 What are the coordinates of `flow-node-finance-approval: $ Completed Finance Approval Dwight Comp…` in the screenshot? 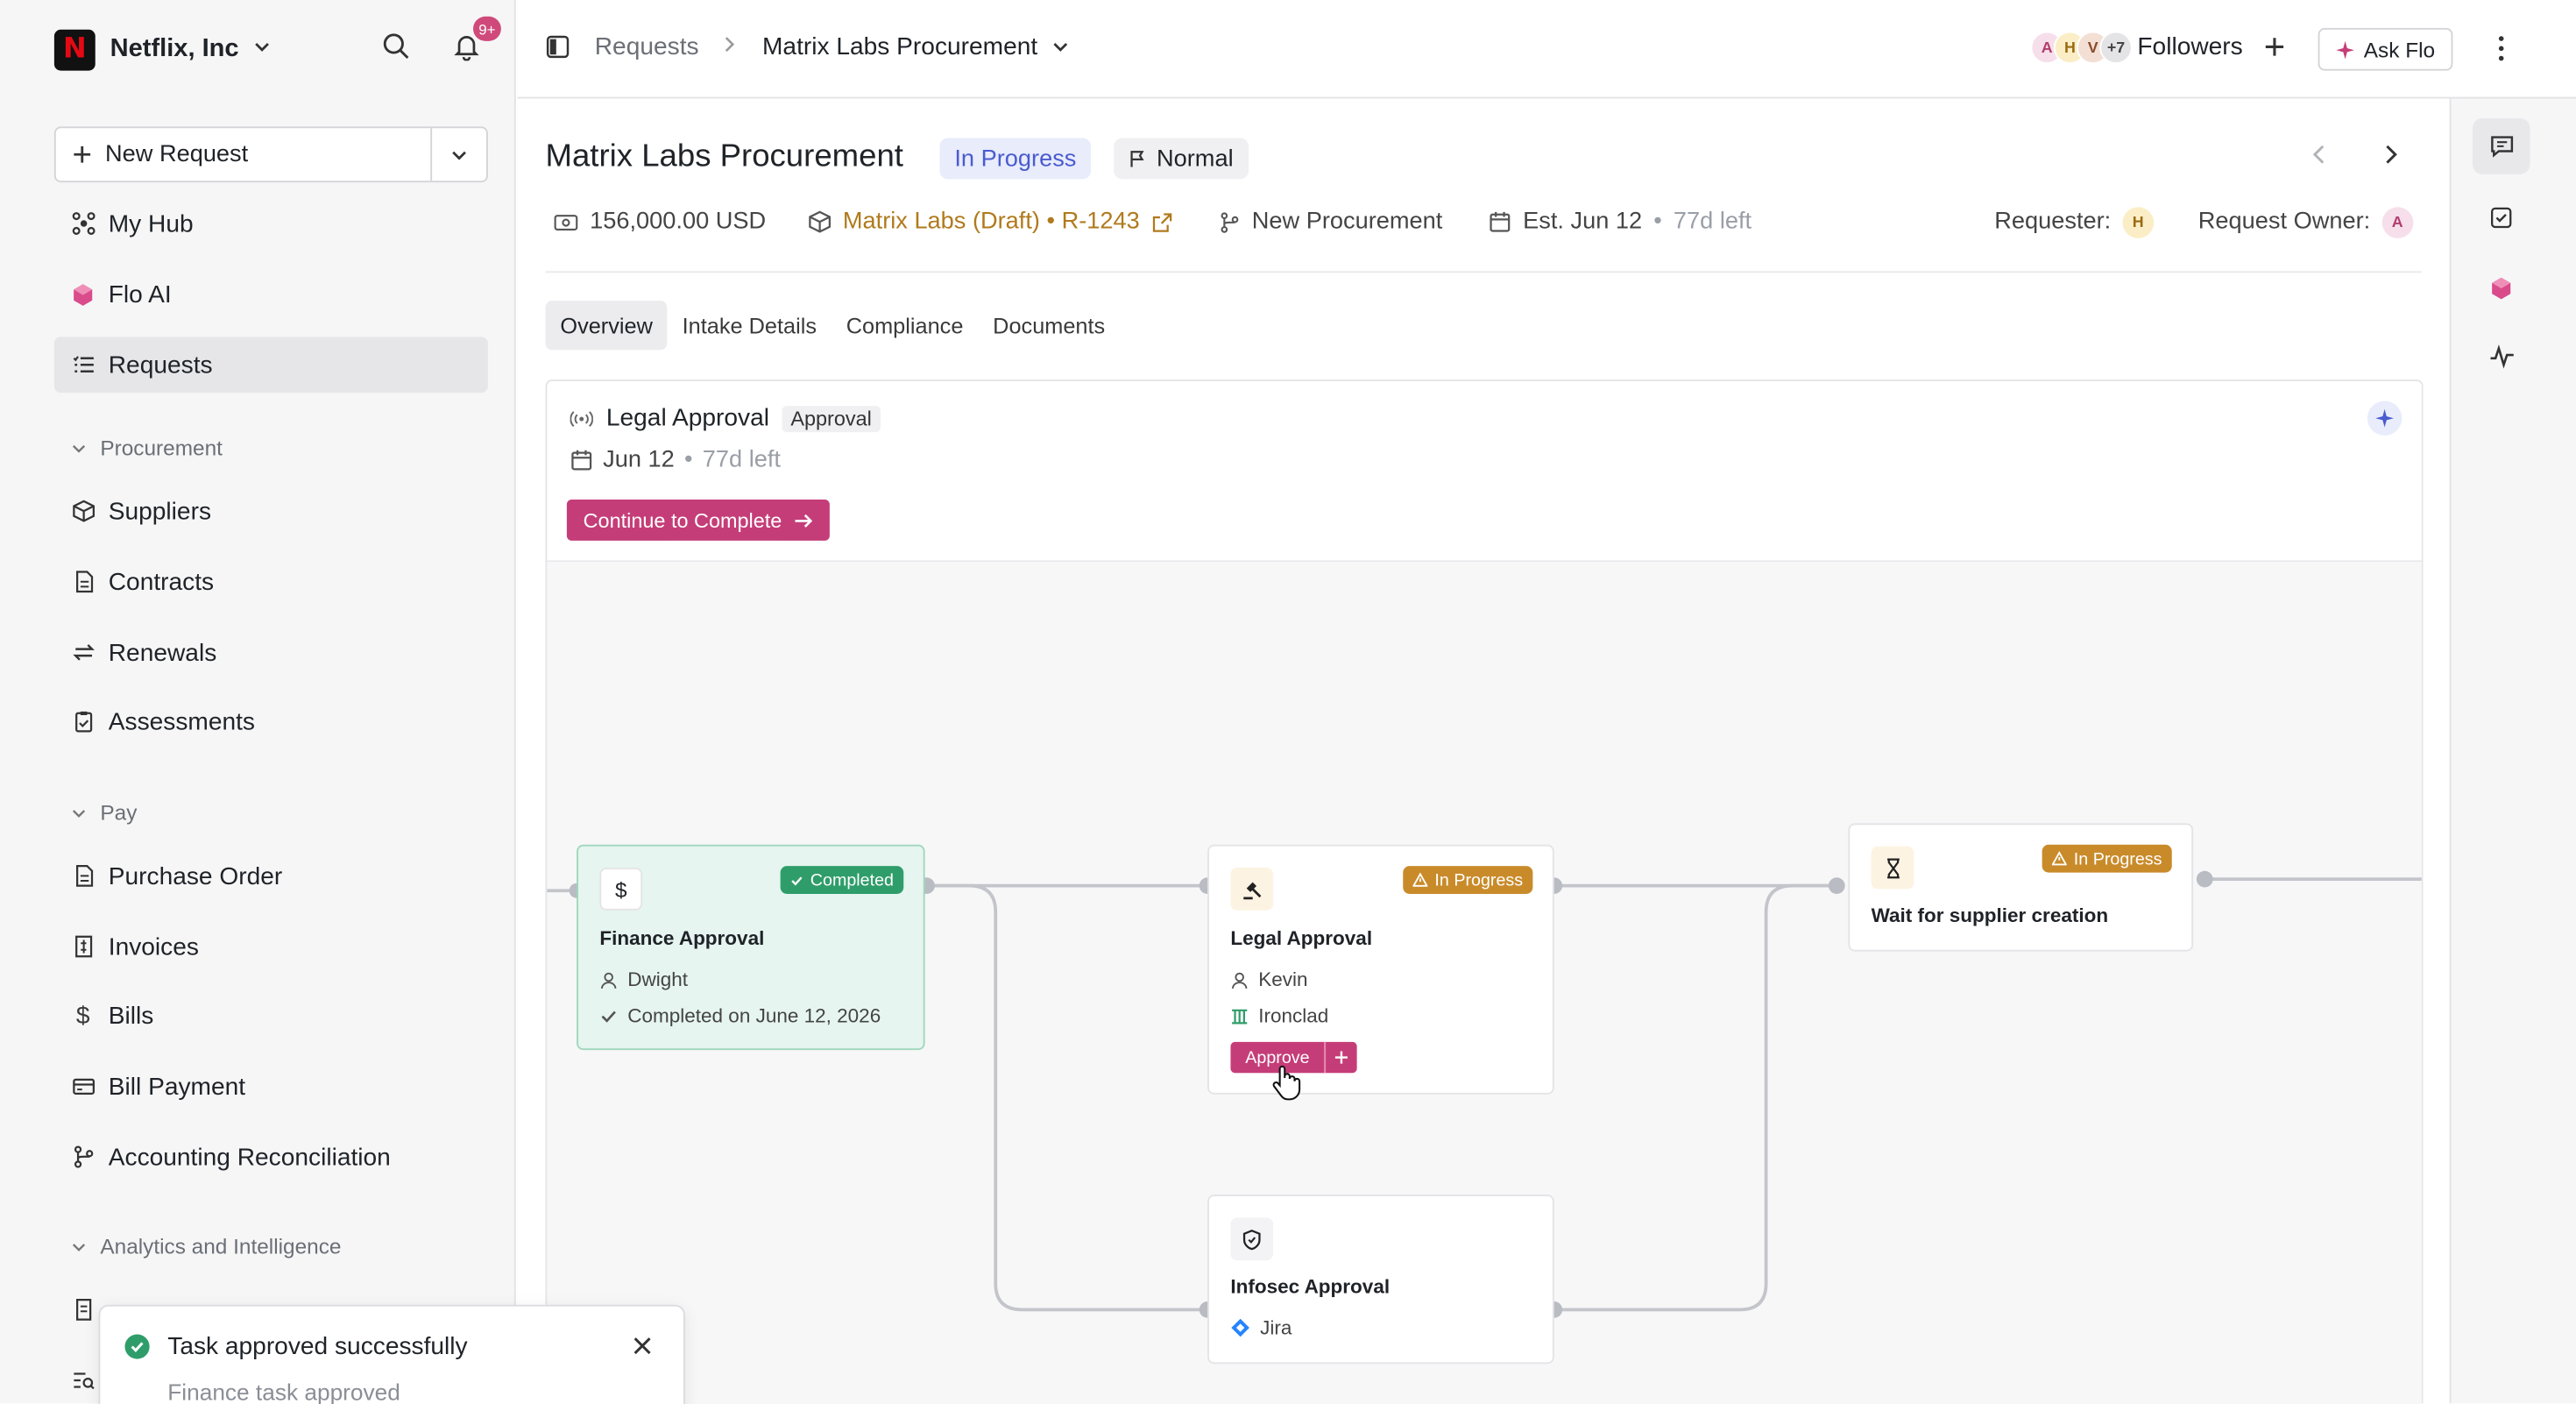 It's located at (751, 948).